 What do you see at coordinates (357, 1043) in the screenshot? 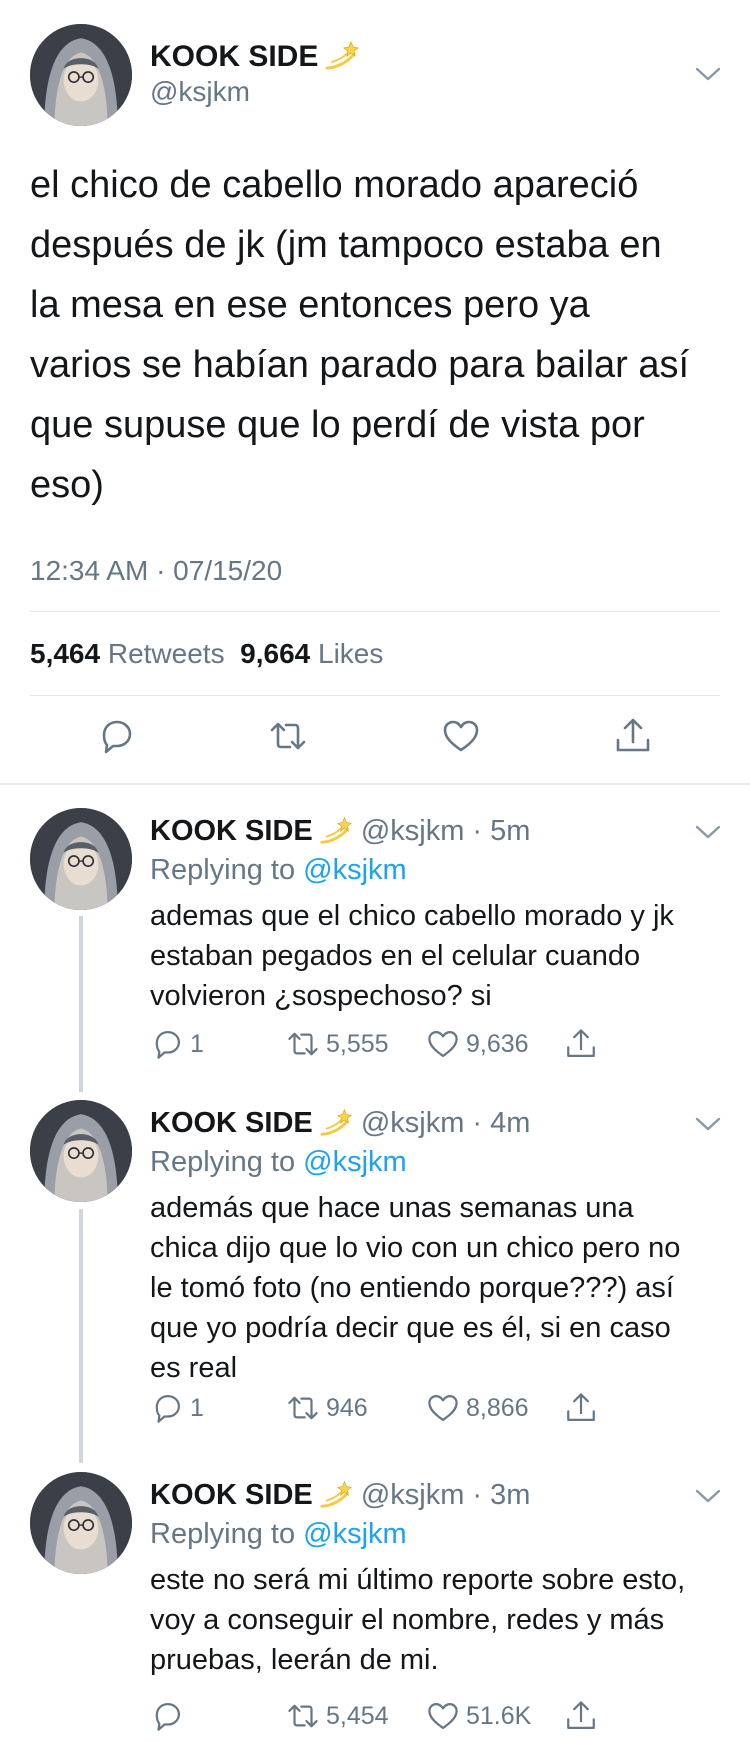
I see `retweet-count: 5,555` at bounding box center [357, 1043].